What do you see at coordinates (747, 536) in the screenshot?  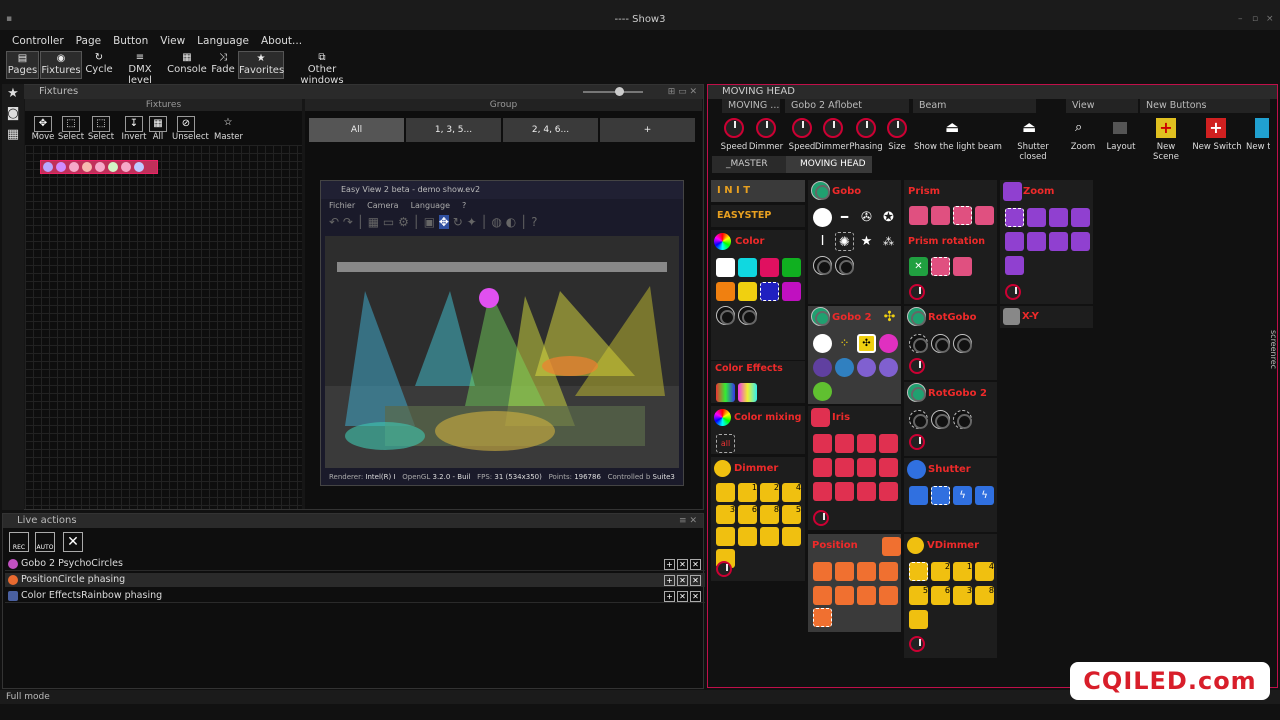 I see `dimmer-pulse` at bounding box center [747, 536].